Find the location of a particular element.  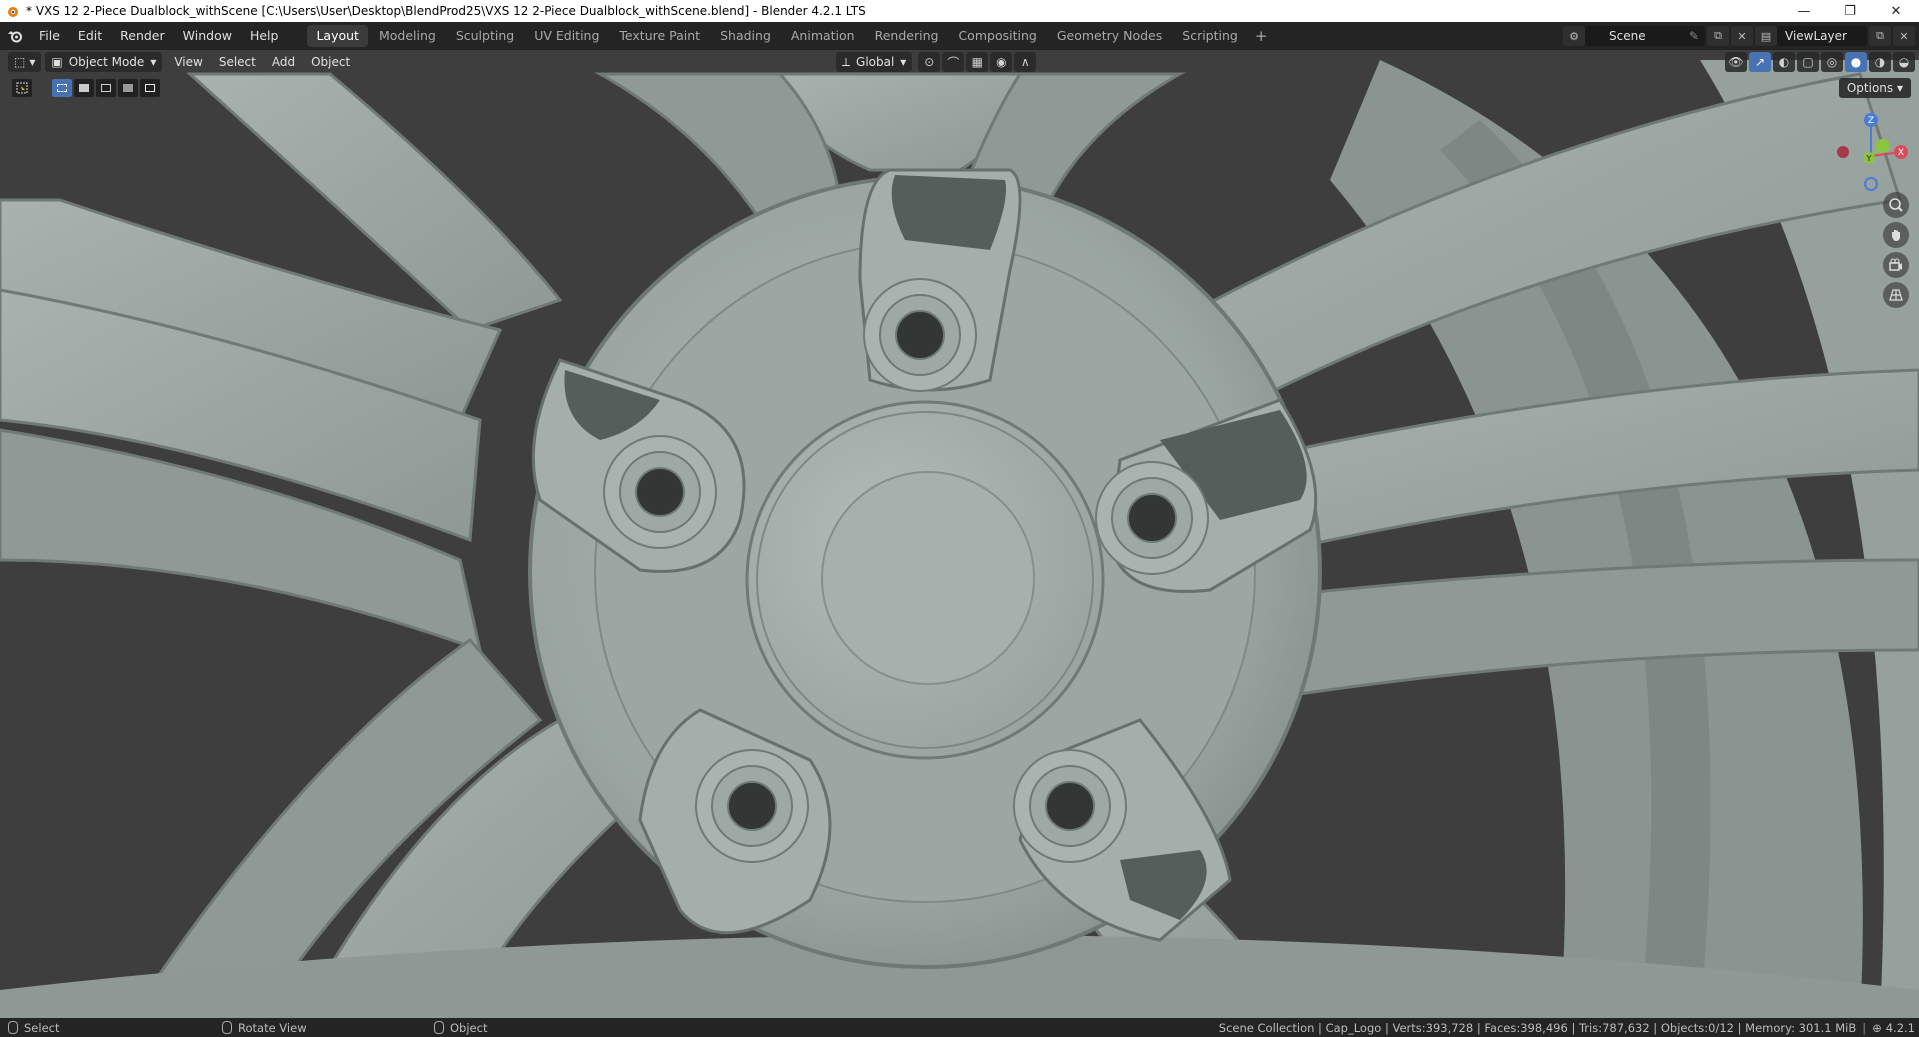

transform-tools: ⟂ Global ▾ ⊙ ⌒ ▦ ◉ ∧ is located at coordinates (936, 62).